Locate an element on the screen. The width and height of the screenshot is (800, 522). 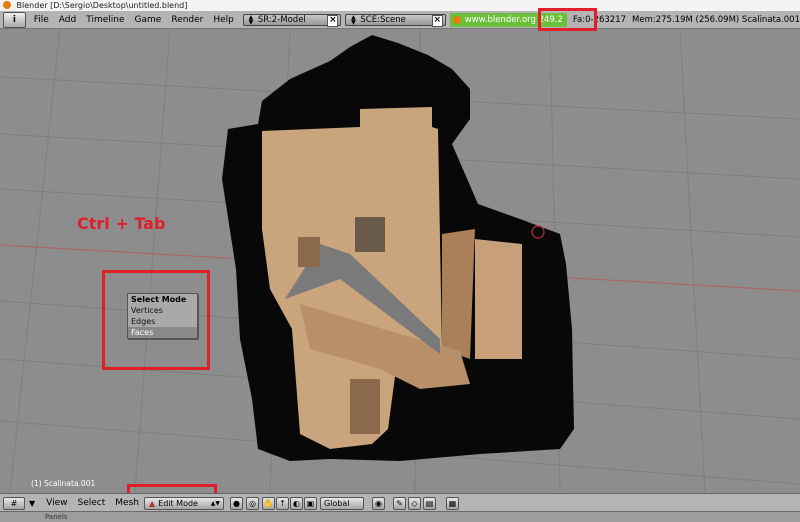
face-count: Fa:0-263217 is located at coordinates (599, 19).